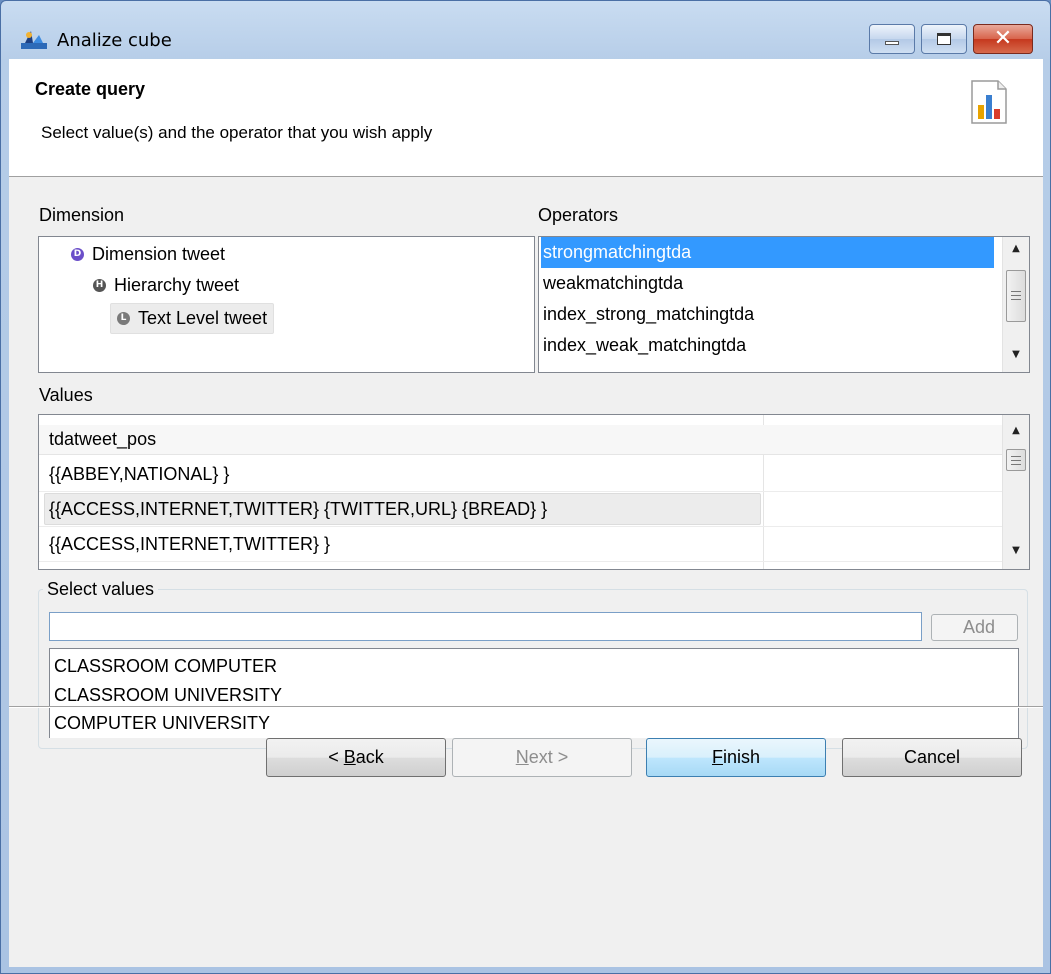 The width and height of the screenshot is (1051, 974). Describe the element at coordinates (542, 757) in the screenshot. I see `next-button: Next >` at that location.